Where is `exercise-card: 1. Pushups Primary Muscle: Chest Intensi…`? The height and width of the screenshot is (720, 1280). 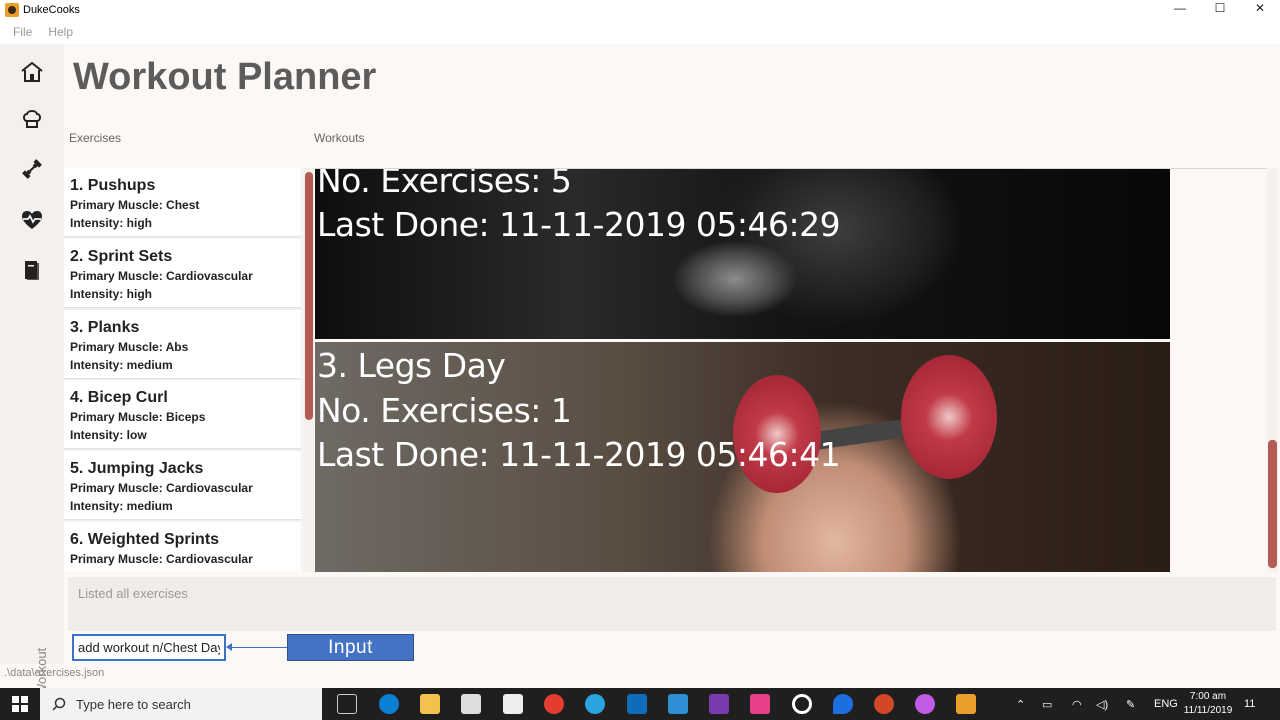
exercise-card: 1. Pushups Primary Muscle: Chest Intensi… is located at coordinates (182, 202).